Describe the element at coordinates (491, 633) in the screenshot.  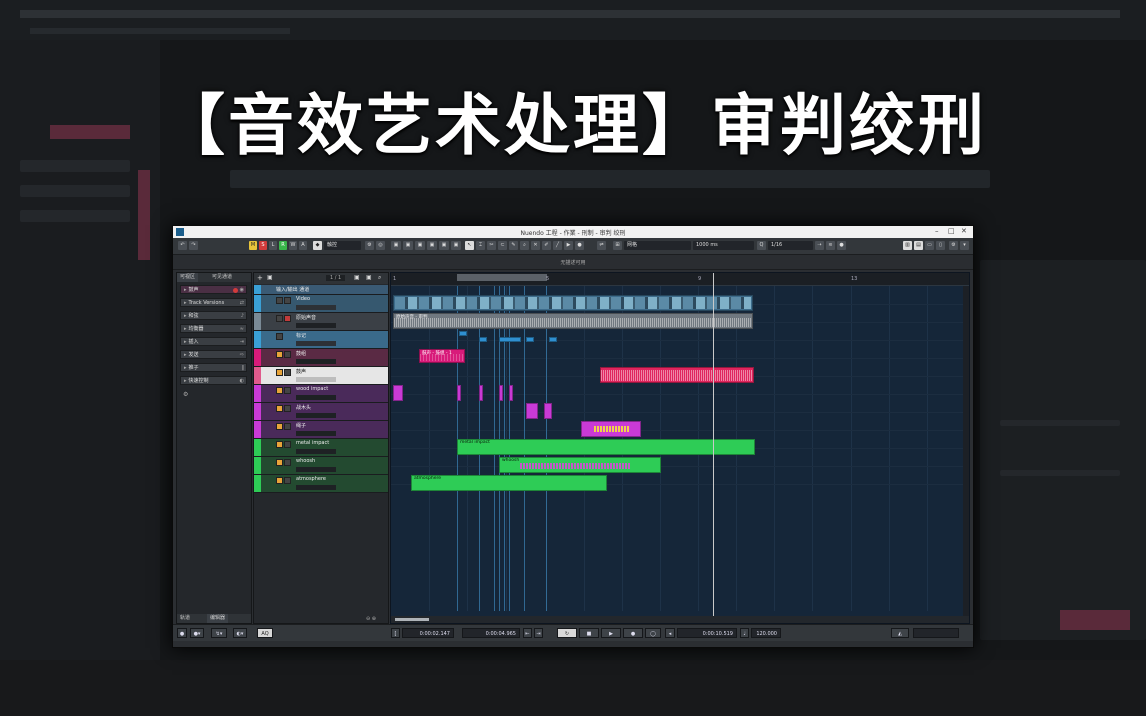
I see `right-locator-field: 0:00:04.965` at that location.